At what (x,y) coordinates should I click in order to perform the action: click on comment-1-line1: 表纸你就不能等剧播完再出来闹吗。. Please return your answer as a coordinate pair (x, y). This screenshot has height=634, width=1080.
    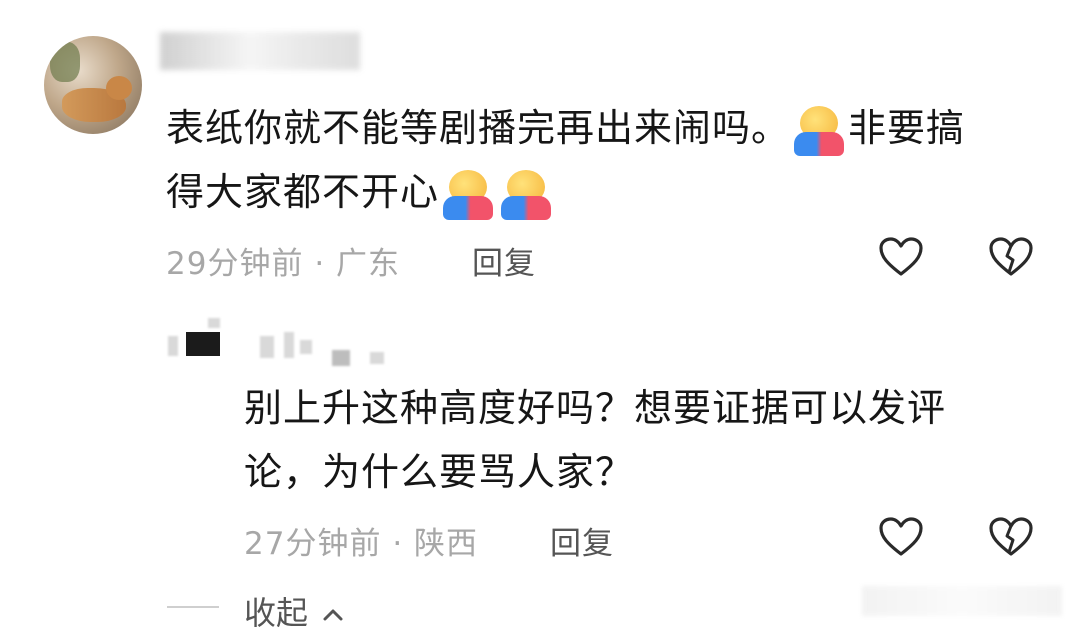
    Looking at the image, I should click on (478, 128).